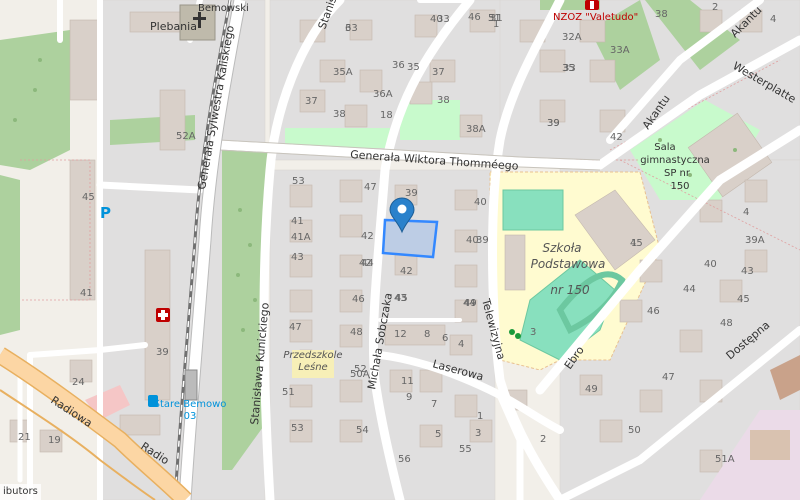 Image resolution: width=800 pixels, height=500 pixels. What do you see at coordinates (190, 404) in the screenshot?
I see `label-stare-bemowo: Stare Bemowo` at bounding box center [190, 404].